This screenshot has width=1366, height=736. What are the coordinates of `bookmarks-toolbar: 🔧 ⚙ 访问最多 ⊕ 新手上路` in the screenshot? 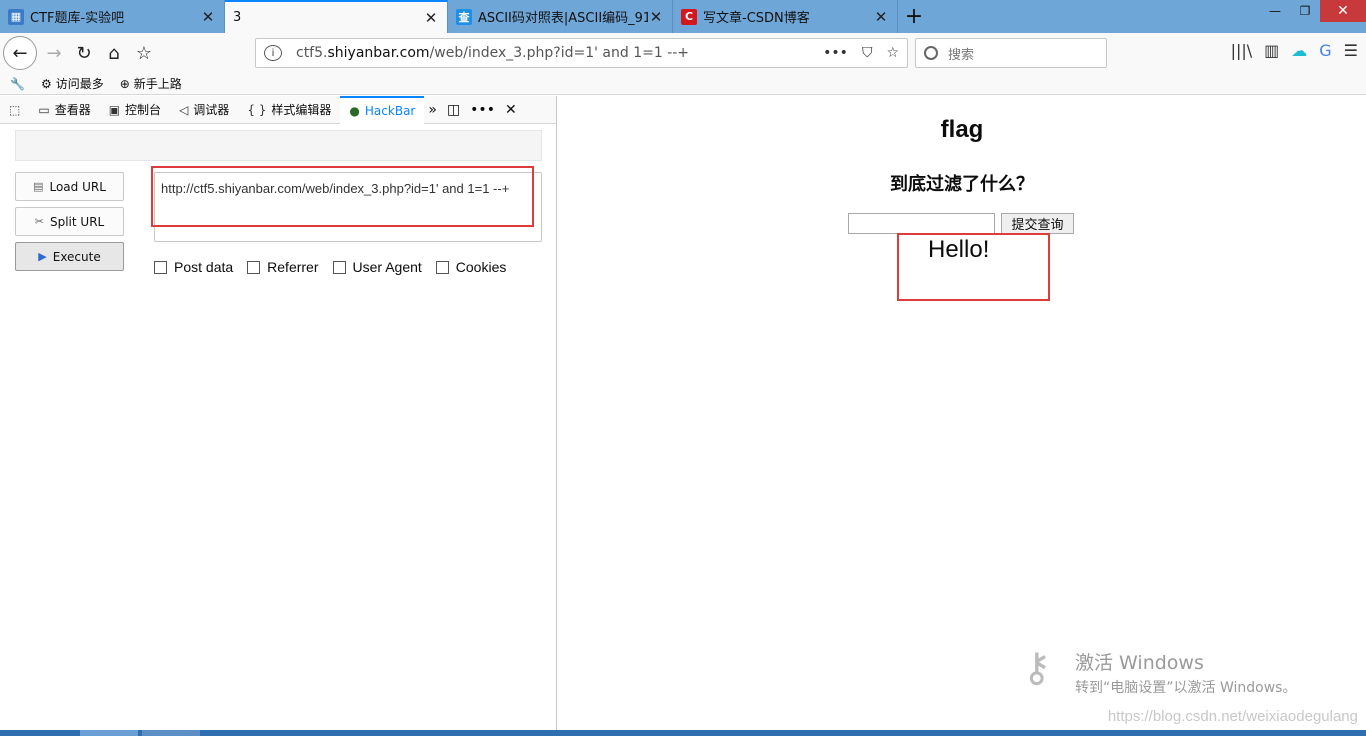 It's located at (683, 84).